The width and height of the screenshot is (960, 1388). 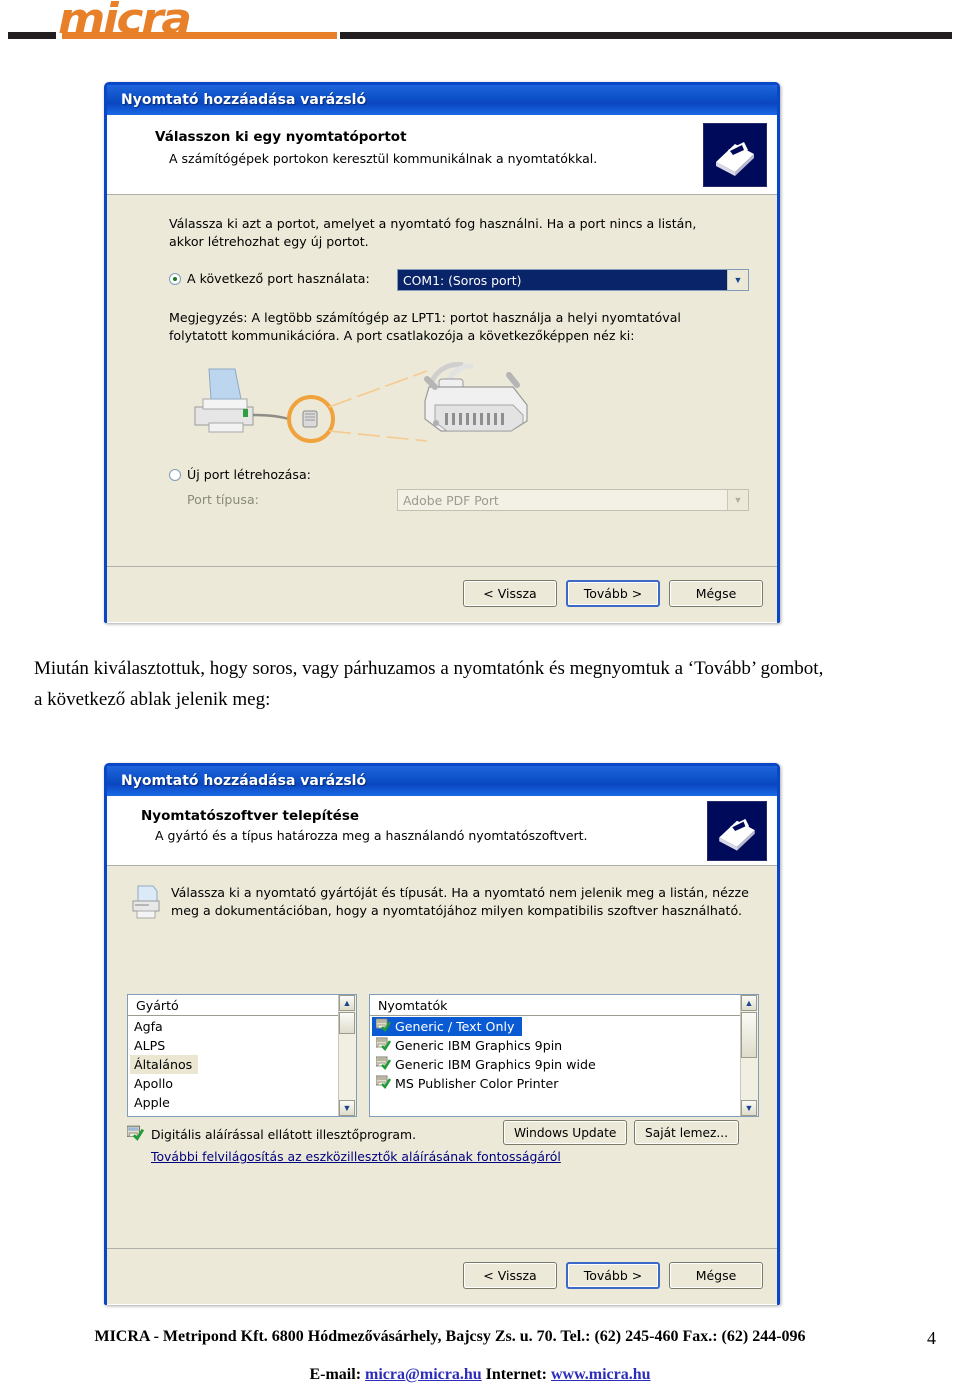 What do you see at coordinates (250, 816) in the screenshot?
I see `dialog2-banner-heading: Nyomtatószoftver telepítése` at bounding box center [250, 816].